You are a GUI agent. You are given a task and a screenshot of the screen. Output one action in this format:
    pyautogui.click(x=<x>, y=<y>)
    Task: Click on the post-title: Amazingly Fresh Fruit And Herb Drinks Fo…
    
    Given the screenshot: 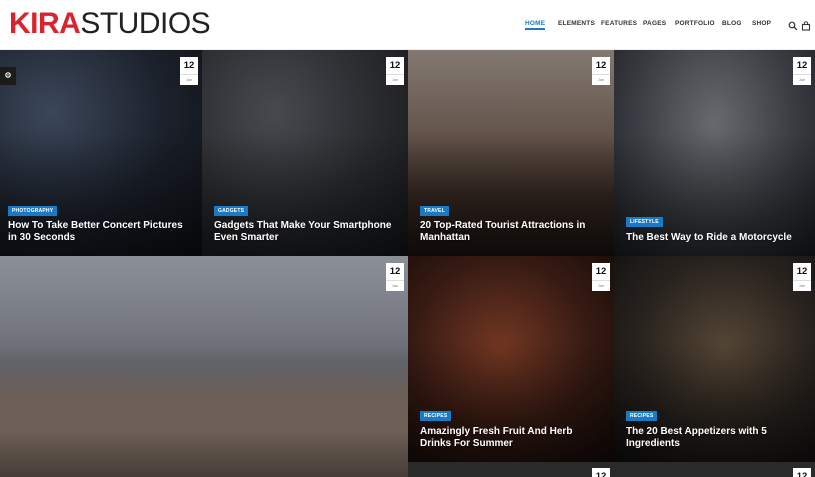 What is the action you would take?
    pyautogui.click(x=513, y=438)
    